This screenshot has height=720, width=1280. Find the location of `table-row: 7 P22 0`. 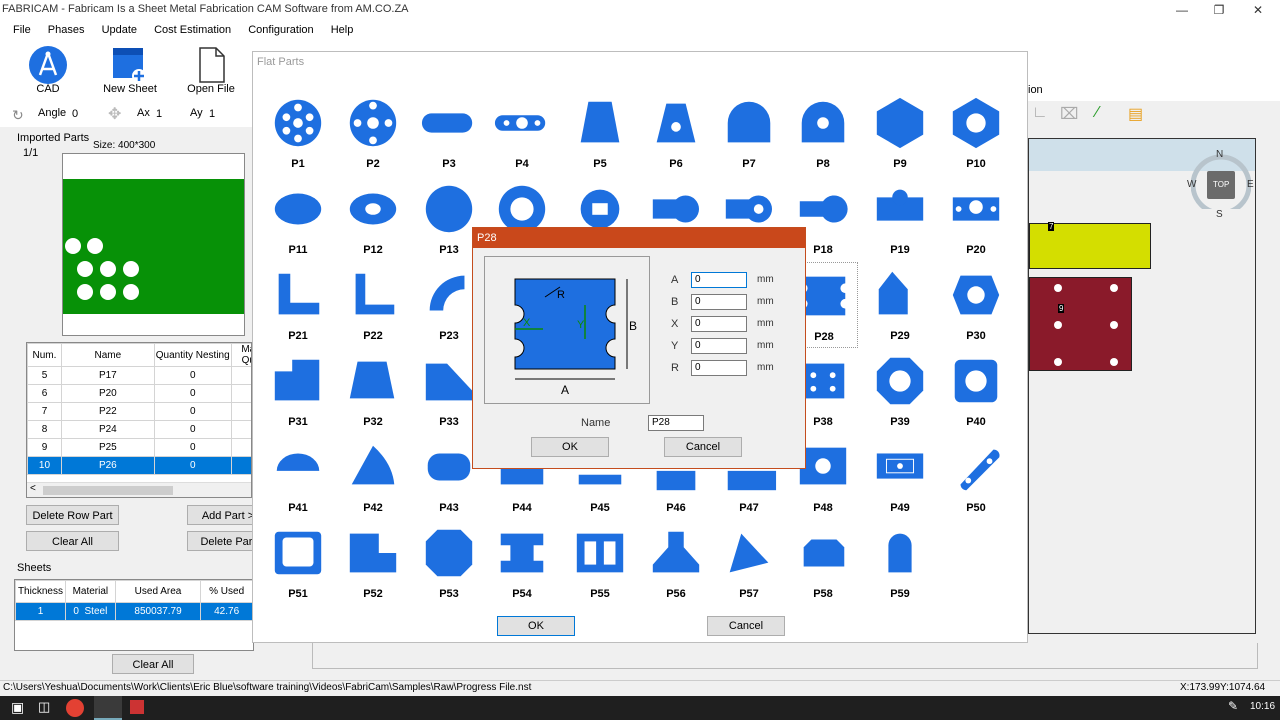

table-row: 7 P22 0 is located at coordinates (139, 411).